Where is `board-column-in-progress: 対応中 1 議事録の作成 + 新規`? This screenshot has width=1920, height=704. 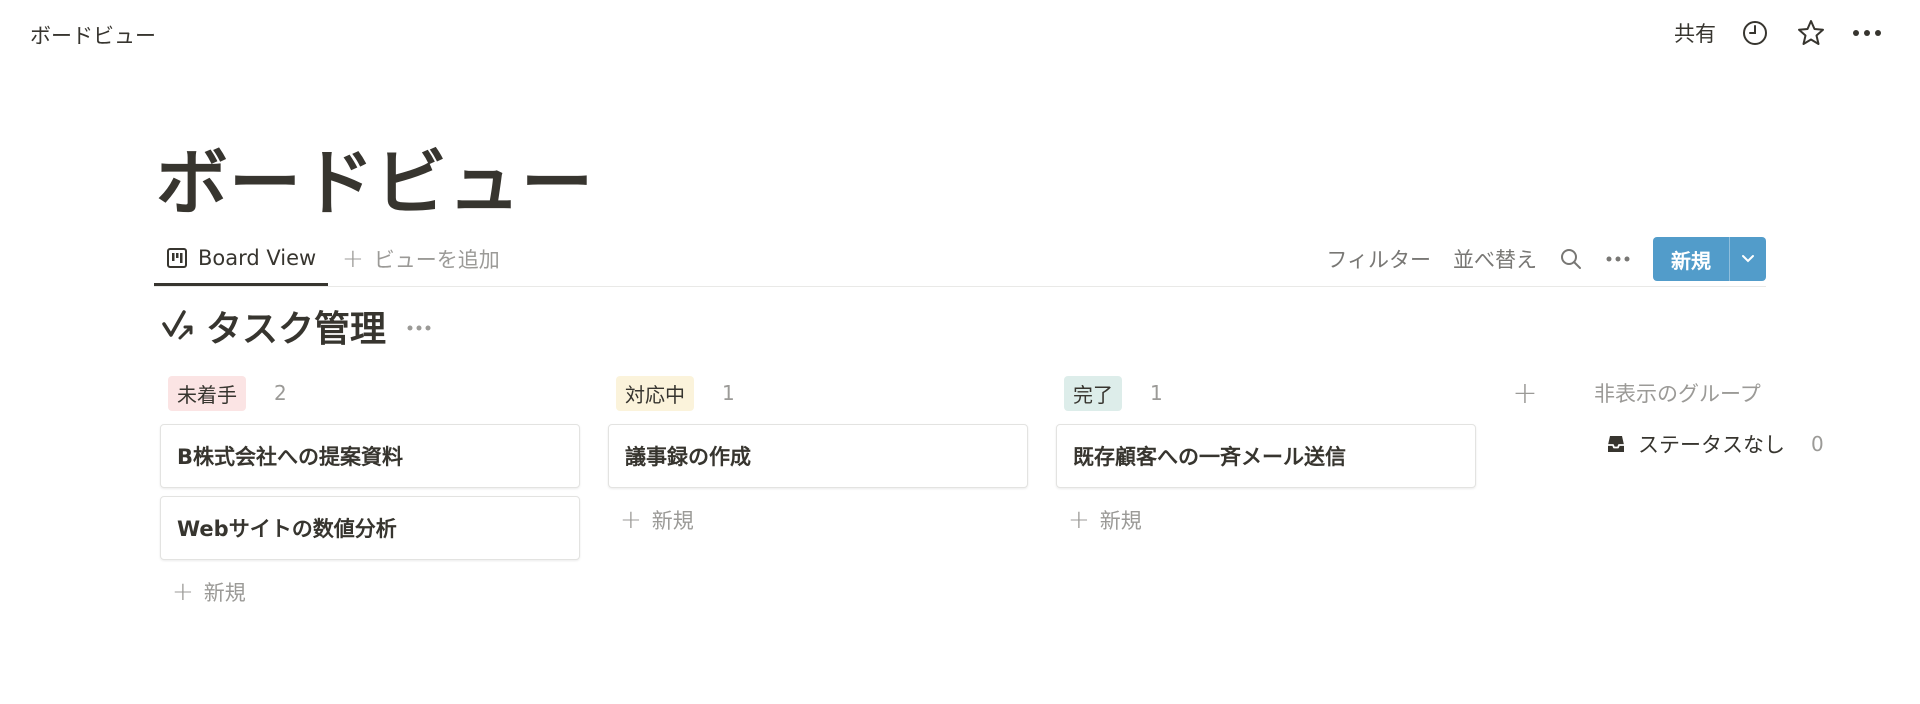 board-column-in-progress: 対応中 1 議事録の作成 + 新規 is located at coordinates (818, 463).